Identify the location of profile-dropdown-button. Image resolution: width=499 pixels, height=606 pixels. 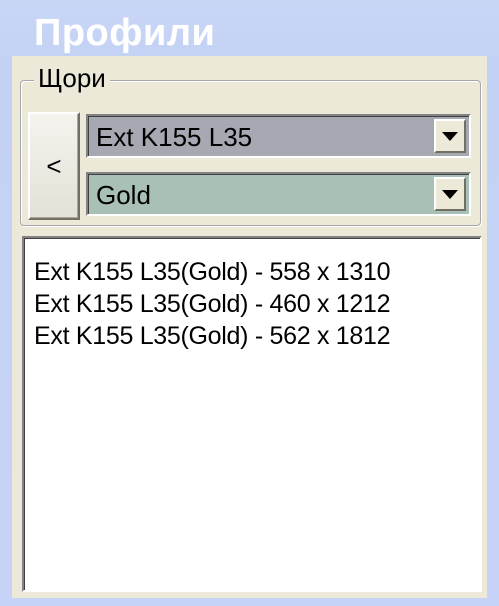
(450, 136).